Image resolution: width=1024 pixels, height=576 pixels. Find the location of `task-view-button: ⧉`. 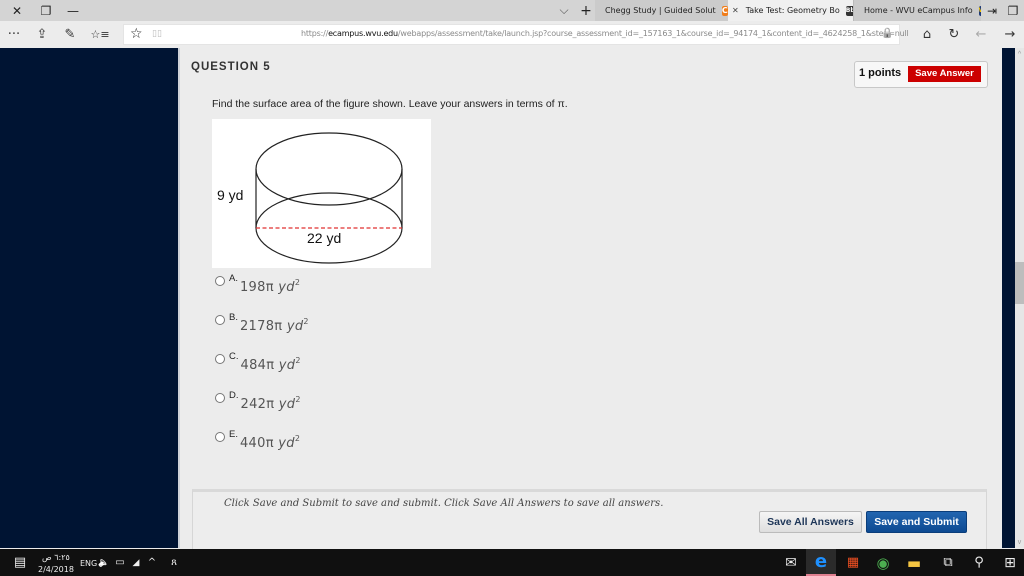

task-view-button: ⧉ is located at coordinates (948, 562).